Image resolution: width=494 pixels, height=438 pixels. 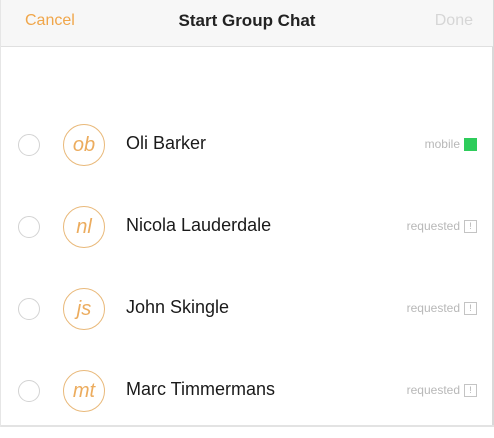 What do you see at coordinates (84, 309) in the screenshot?
I see `avatar: js` at bounding box center [84, 309].